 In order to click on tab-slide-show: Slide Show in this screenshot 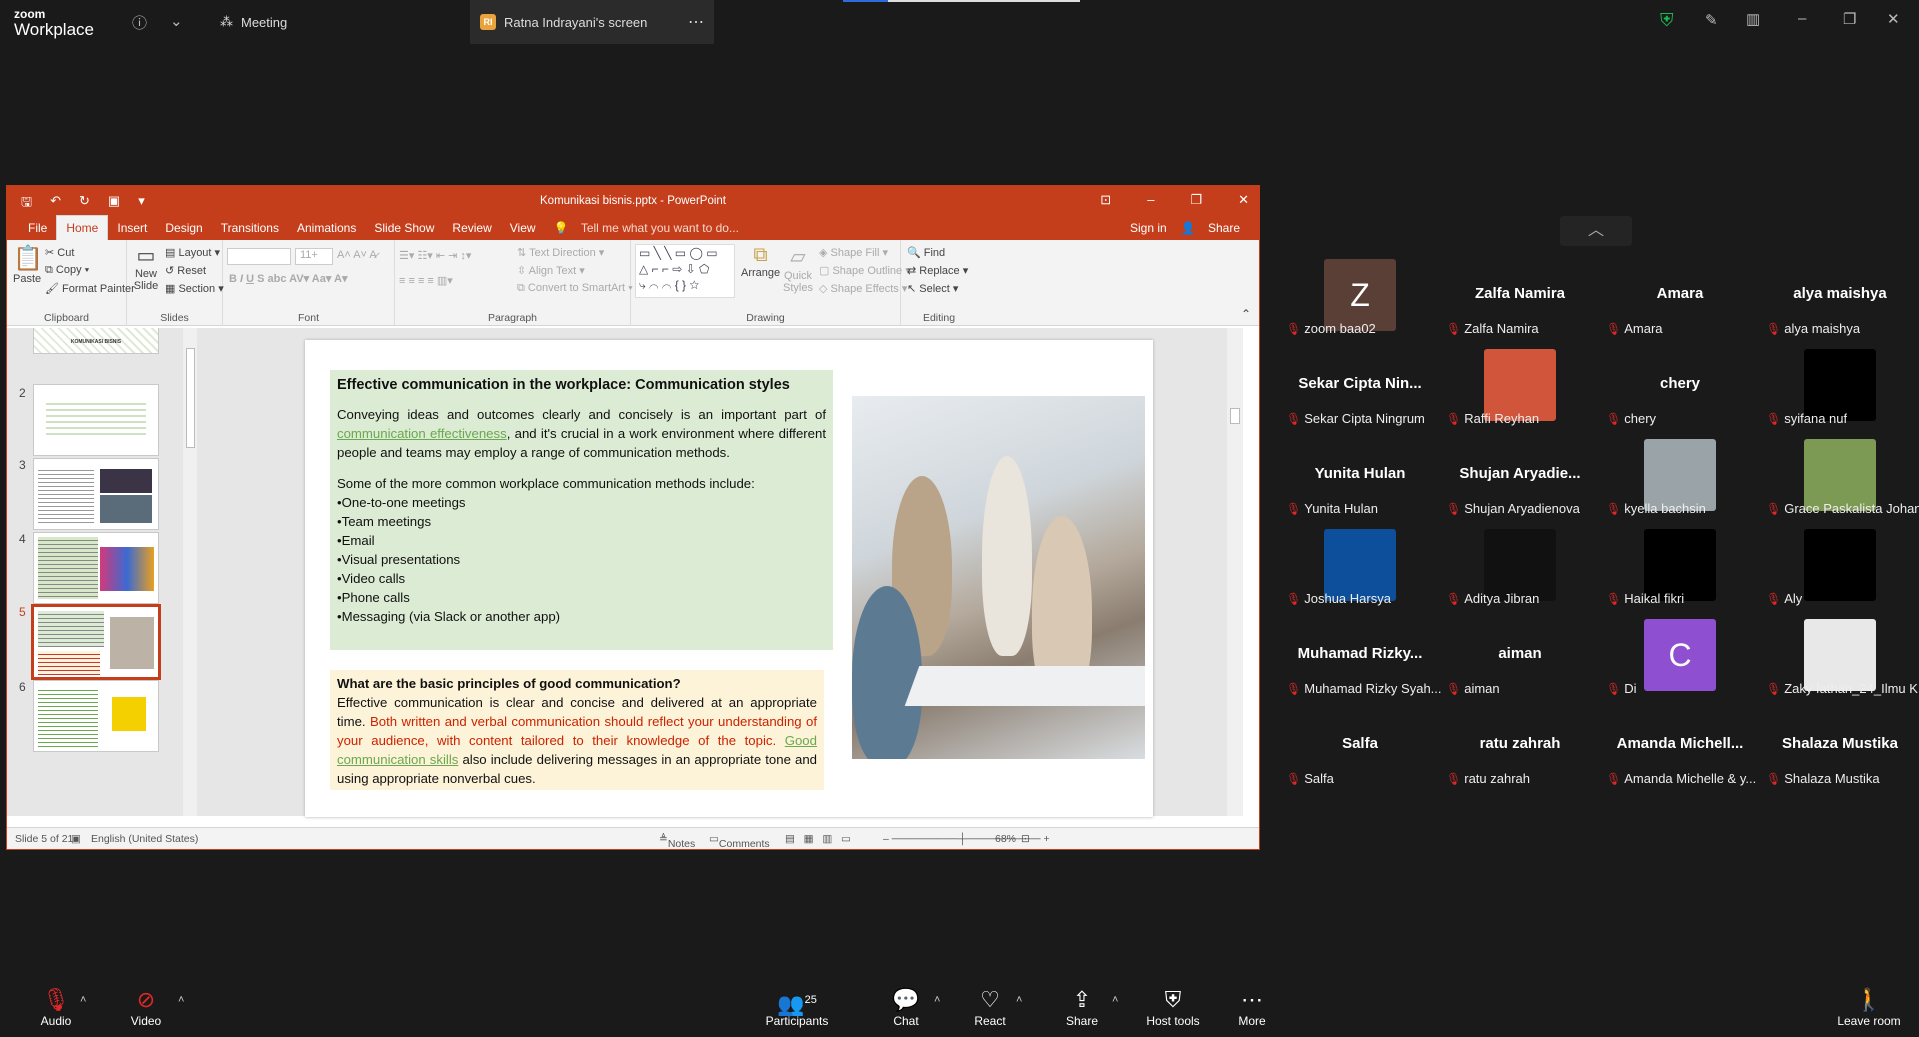, I will do `click(404, 230)`.